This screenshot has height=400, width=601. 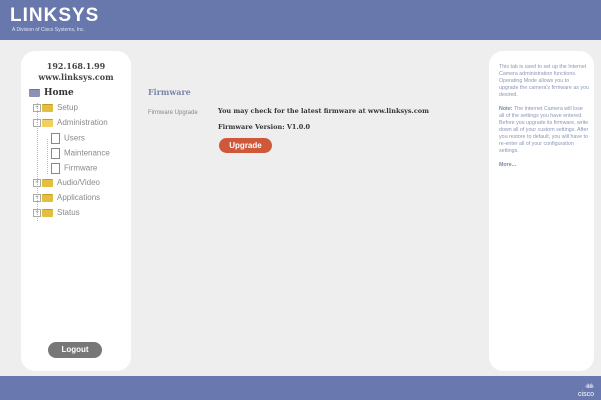 I want to click on sidebar-item-label: Status, so click(x=68, y=212).